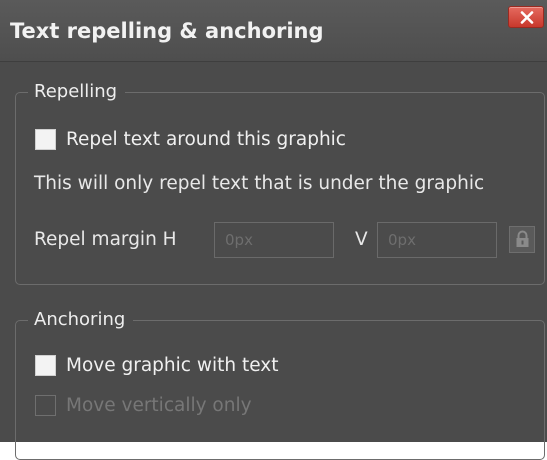 The height and width of the screenshot is (460, 547). I want to click on close-button, so click(526, 17).